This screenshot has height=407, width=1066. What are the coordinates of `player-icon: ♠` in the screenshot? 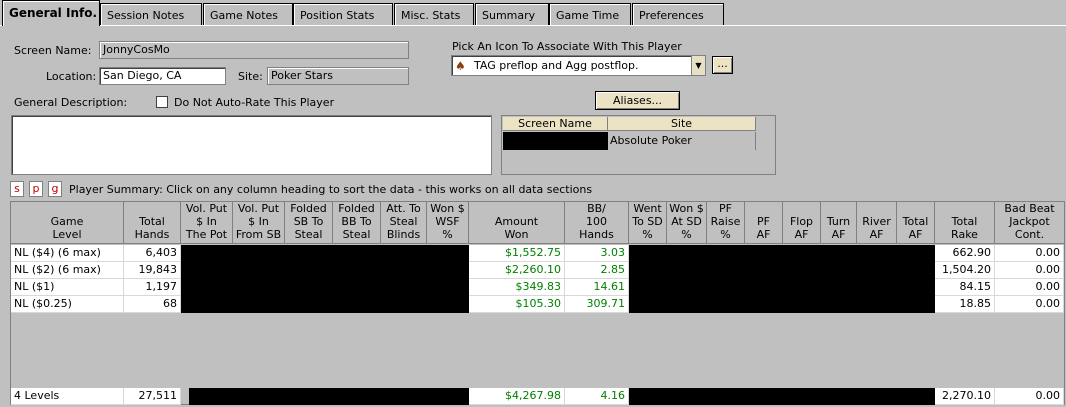 It's located at (460, 66).